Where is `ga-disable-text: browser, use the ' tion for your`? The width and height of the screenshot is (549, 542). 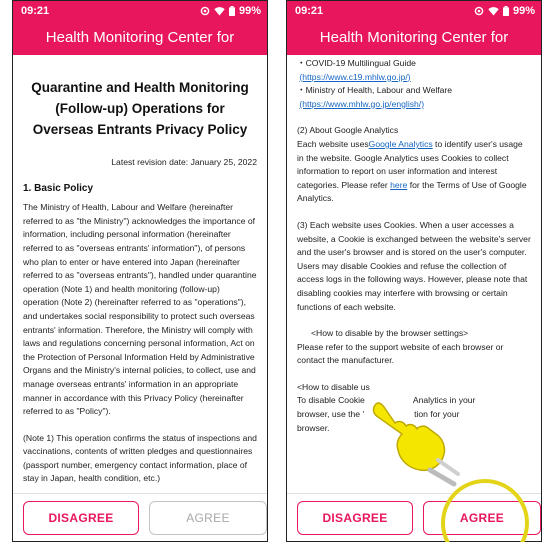
ga-disable-text: browser, use the ' tion for your is located at coordinates (378, 414).